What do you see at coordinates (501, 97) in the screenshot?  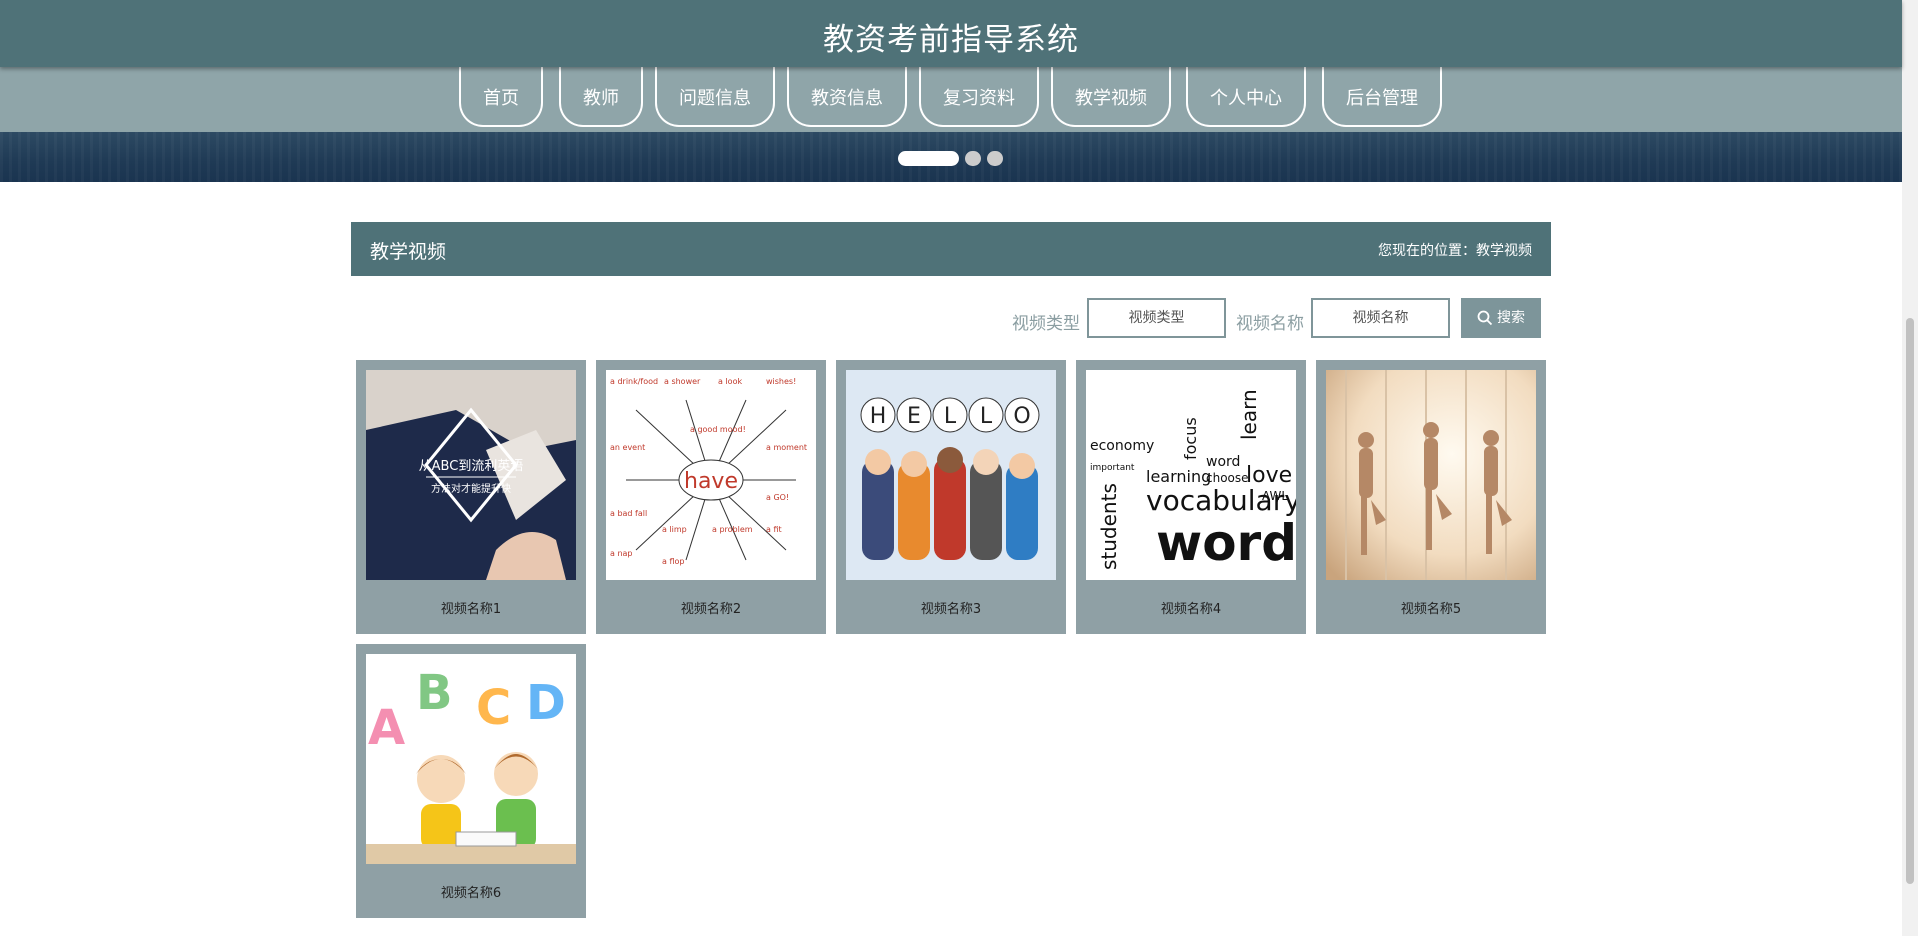 I see `nav-item-home: 首页` at bounding box center [501, 97].